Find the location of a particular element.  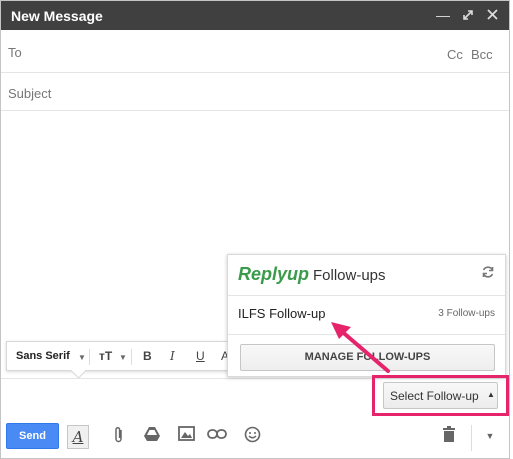

select-follow-up-button: Select Follow-up ▲ is located at coordinates (440, 395).